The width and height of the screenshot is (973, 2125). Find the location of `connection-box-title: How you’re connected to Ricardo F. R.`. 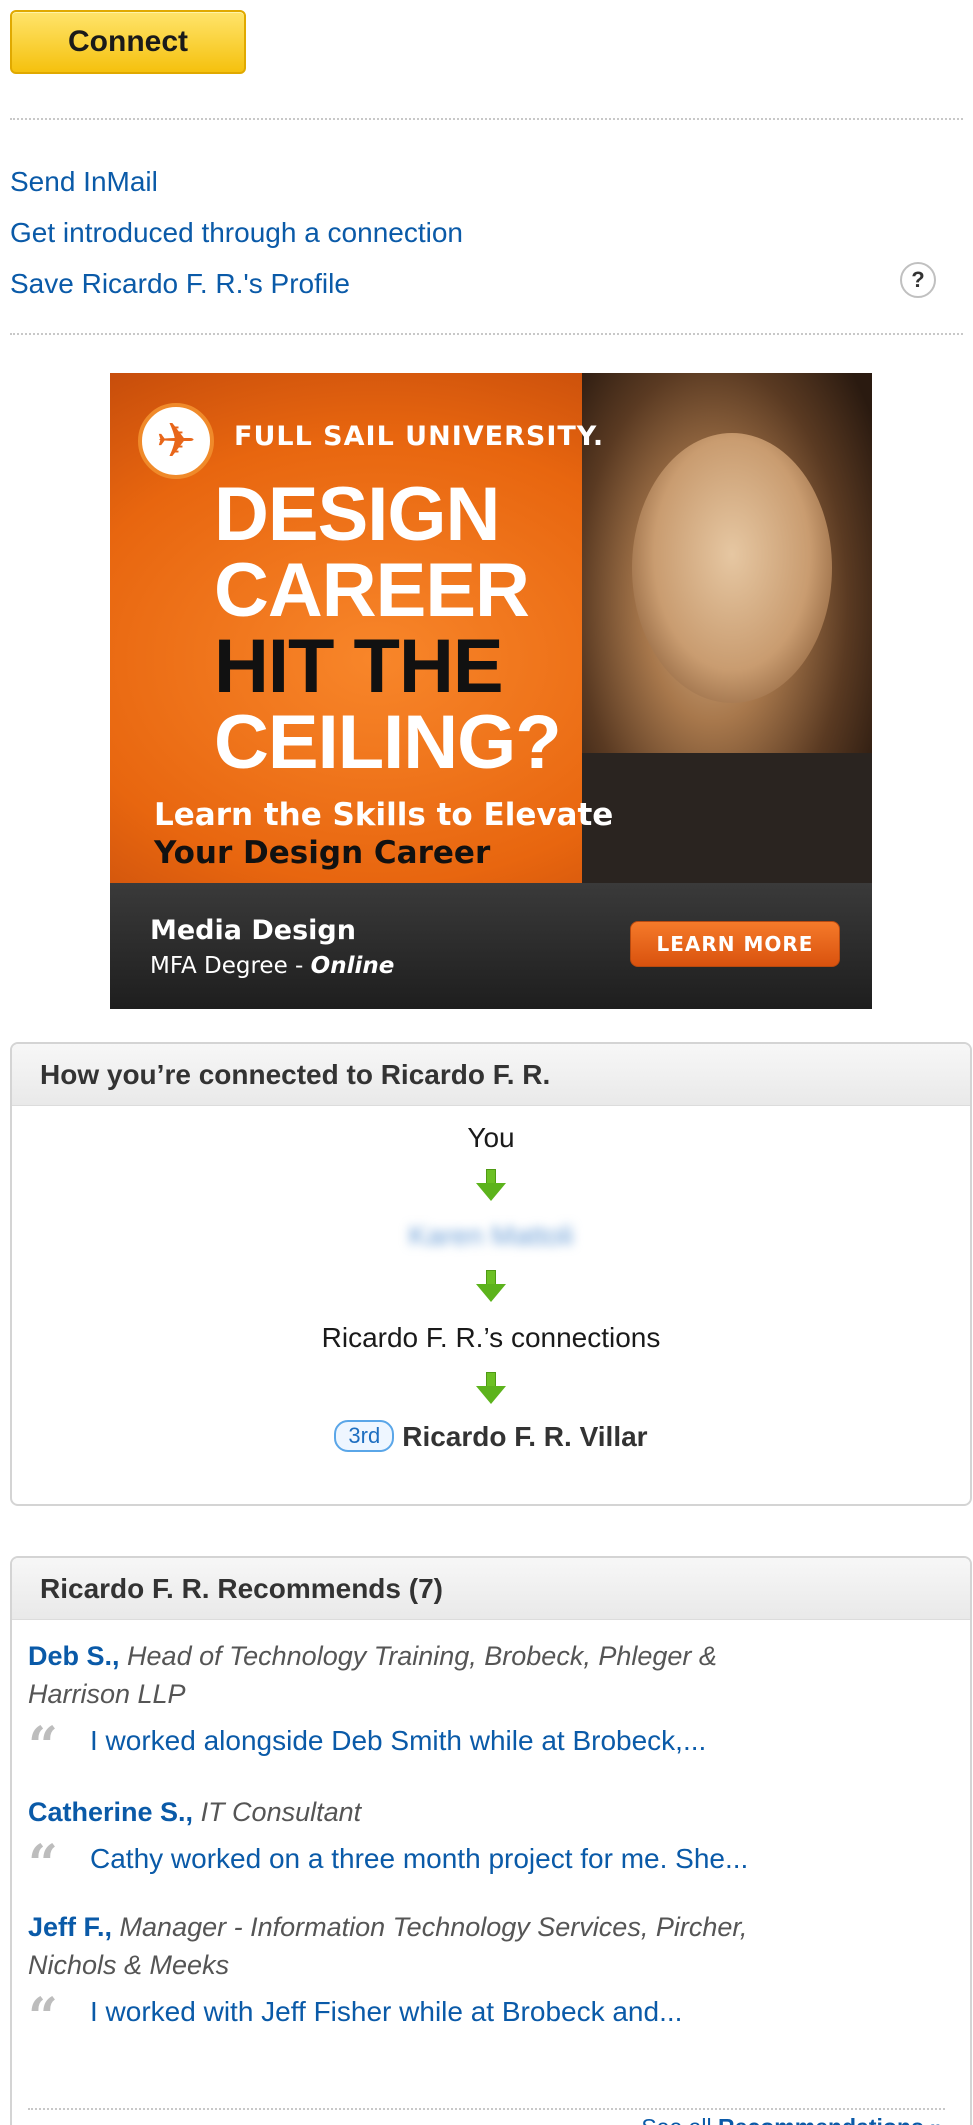

connection-box-title: How you’re connected to Ricardo F. R. is located at coordinates (491, 1075).